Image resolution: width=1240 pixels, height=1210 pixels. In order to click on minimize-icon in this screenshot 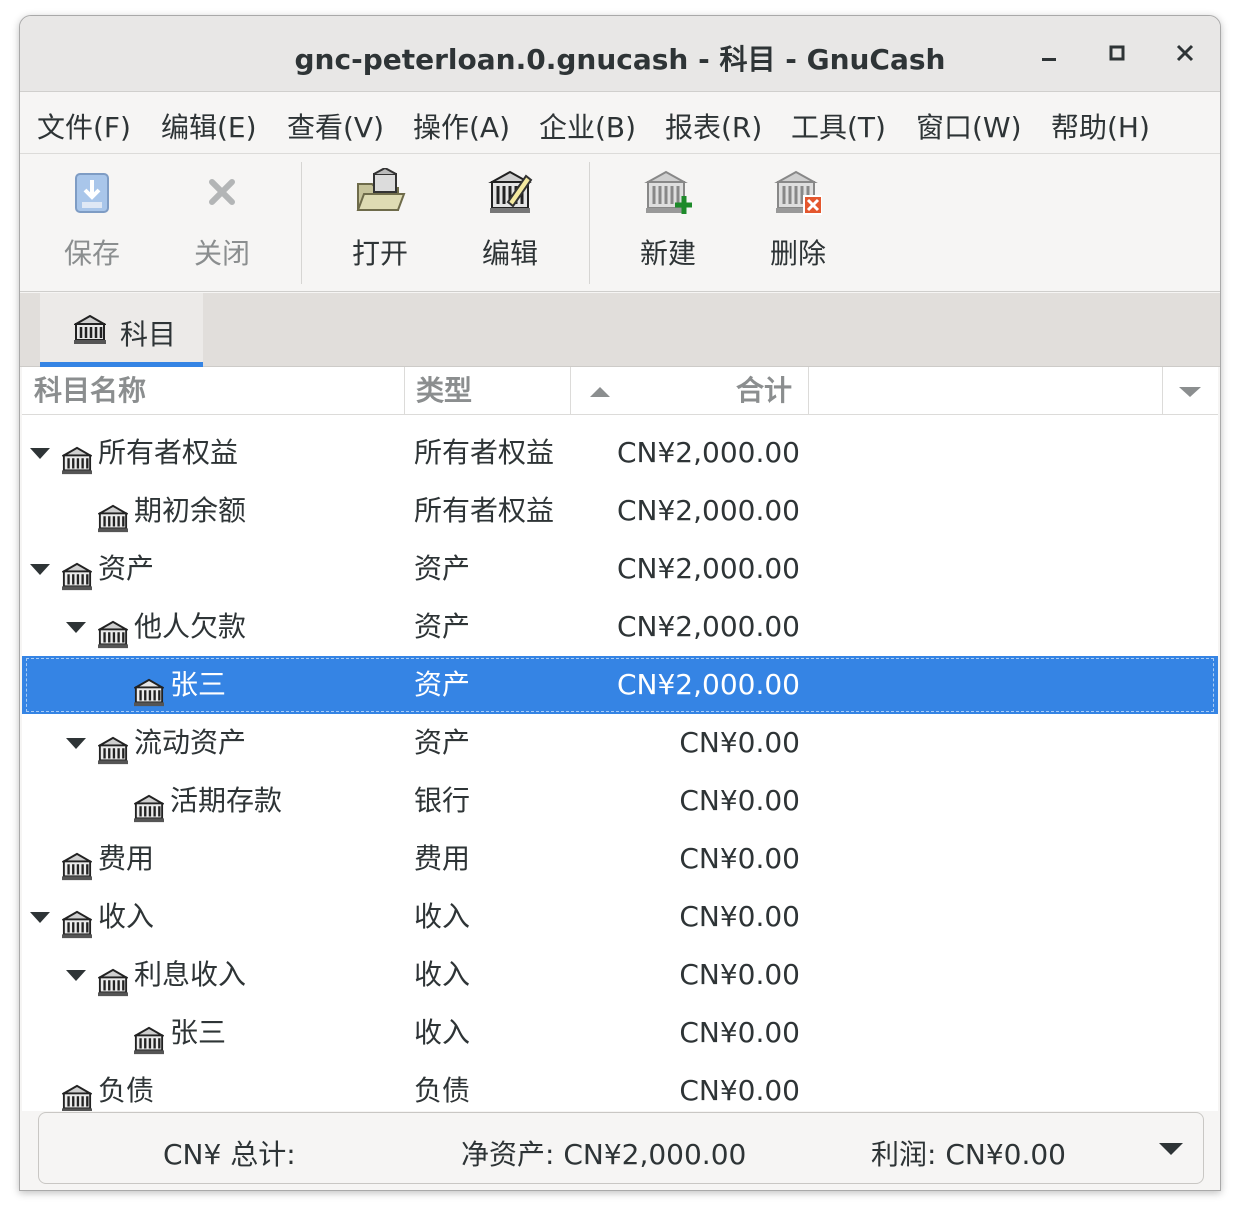, I will do `click(1049, 59)`.